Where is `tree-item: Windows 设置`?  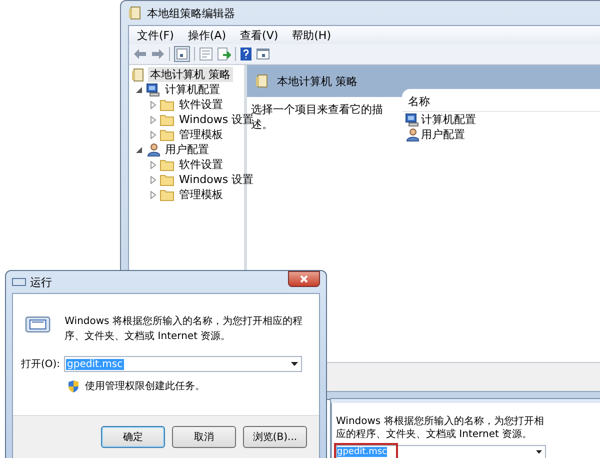 tree-item: Windows 设置 is located at coordinates (216, 179).